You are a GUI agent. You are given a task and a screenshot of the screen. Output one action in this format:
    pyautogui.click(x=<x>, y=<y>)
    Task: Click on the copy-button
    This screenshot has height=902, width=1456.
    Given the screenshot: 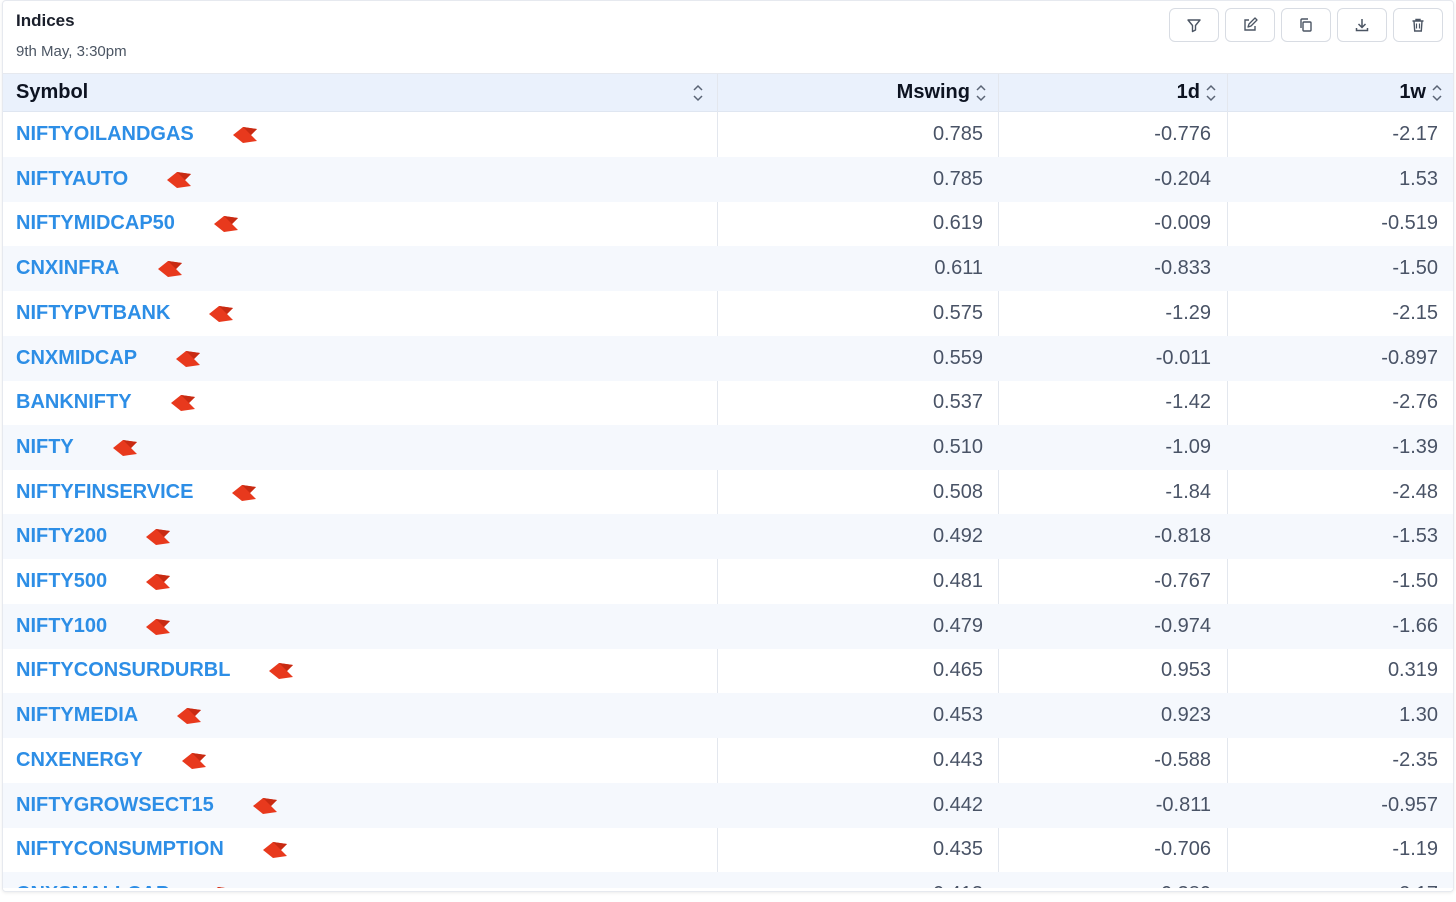 What is the action you would take?
    pyautogui.click(x=1306, y=25)
    